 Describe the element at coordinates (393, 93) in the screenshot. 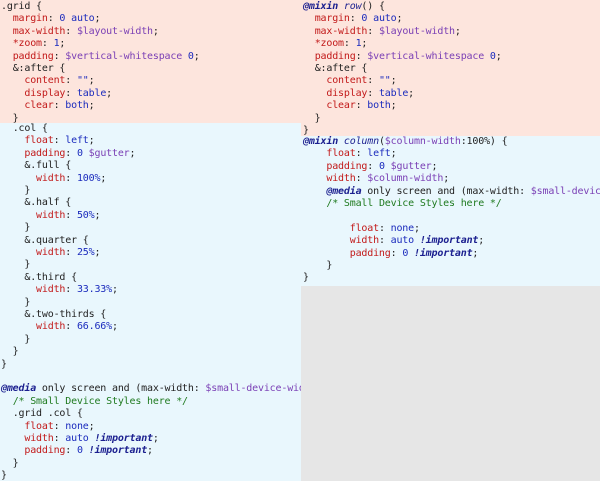

I see `code-token: table` at that location.